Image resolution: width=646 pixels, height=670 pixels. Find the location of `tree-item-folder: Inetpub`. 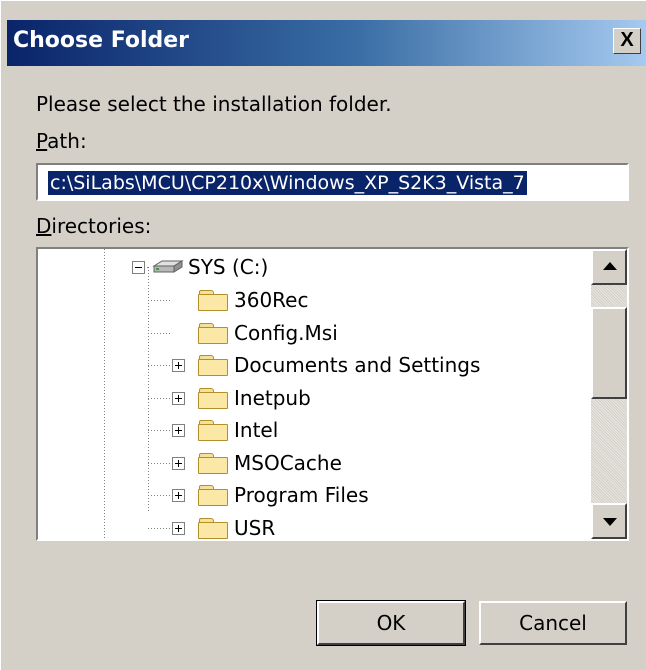

tree-item-folder: Inetpub is located at coordinates (313, 399).